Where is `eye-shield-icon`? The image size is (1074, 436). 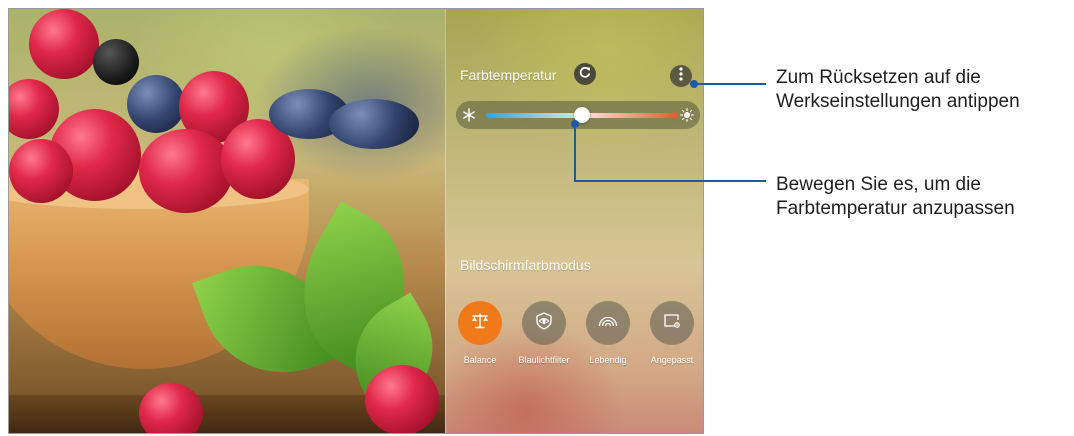
eye-shield-icon is located at coordinates (544, 323).